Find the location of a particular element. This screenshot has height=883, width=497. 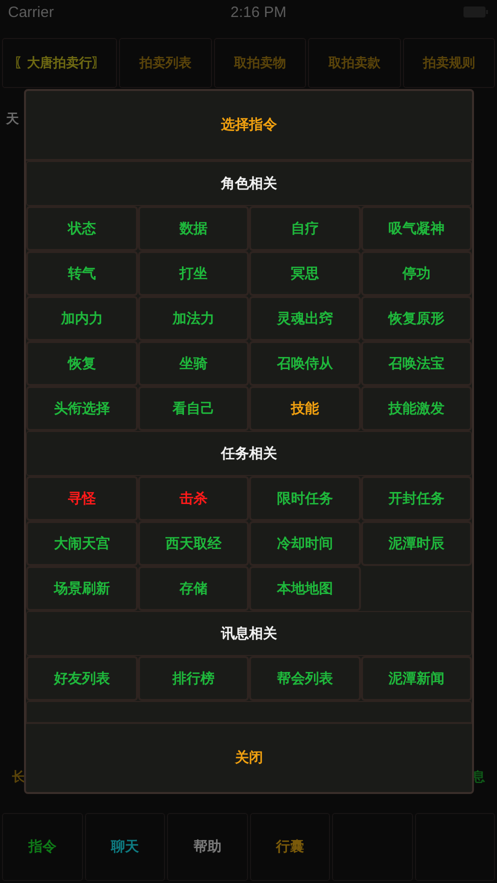

command-button: 看自己 is located at coordinates (193, 408).